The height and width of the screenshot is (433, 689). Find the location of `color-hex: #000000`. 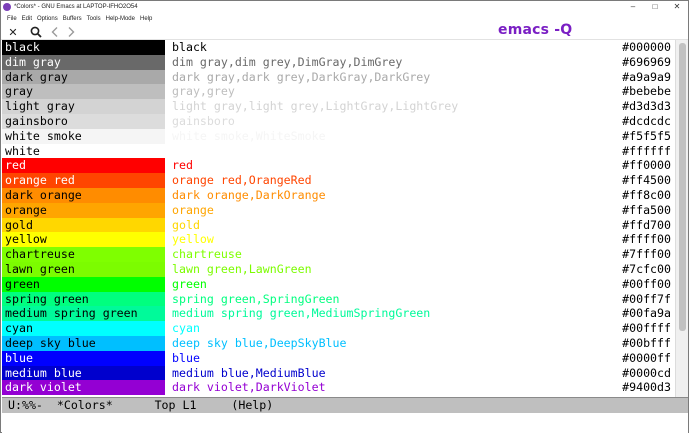

color-hex: #000000 is located at coordinates (646, 47).